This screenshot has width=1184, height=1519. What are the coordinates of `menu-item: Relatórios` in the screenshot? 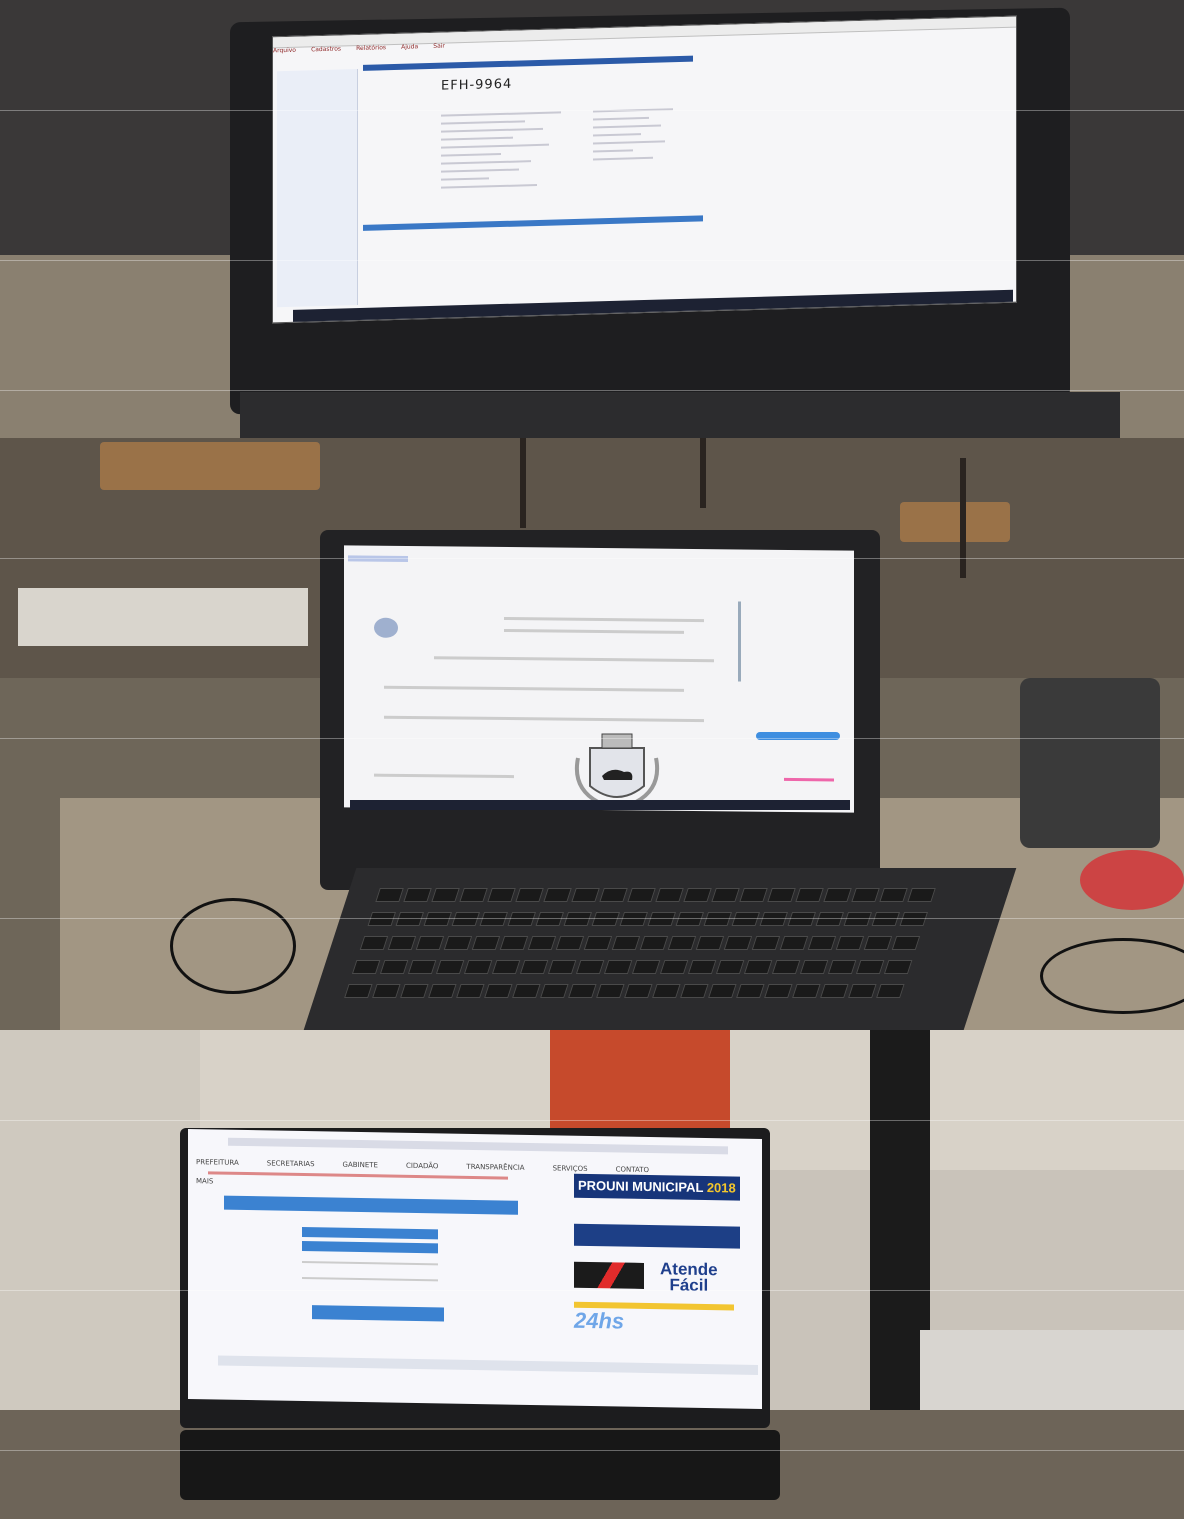 It's located at (371, 48).